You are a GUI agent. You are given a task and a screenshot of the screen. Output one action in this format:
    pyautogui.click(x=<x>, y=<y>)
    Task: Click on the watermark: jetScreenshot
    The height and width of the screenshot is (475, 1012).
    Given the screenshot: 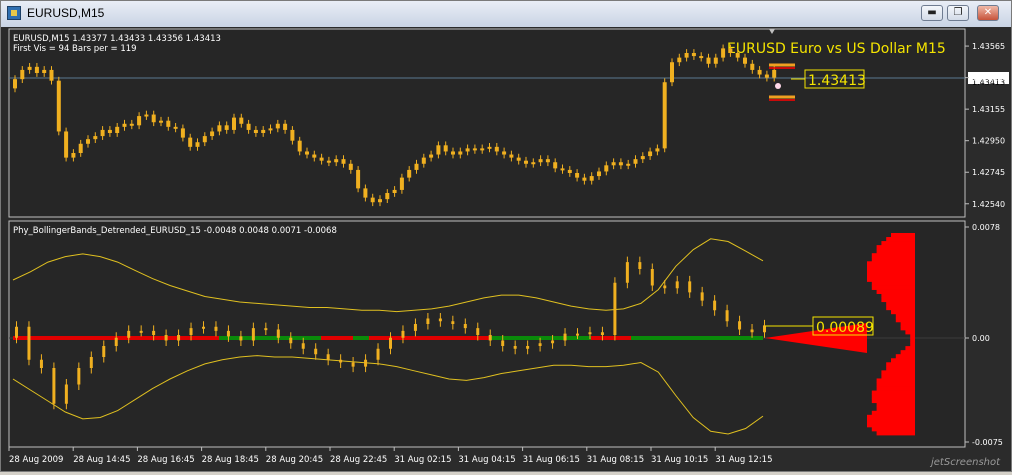 What is the action you would take?
    pyautogui.click(x=965, y=462)
    